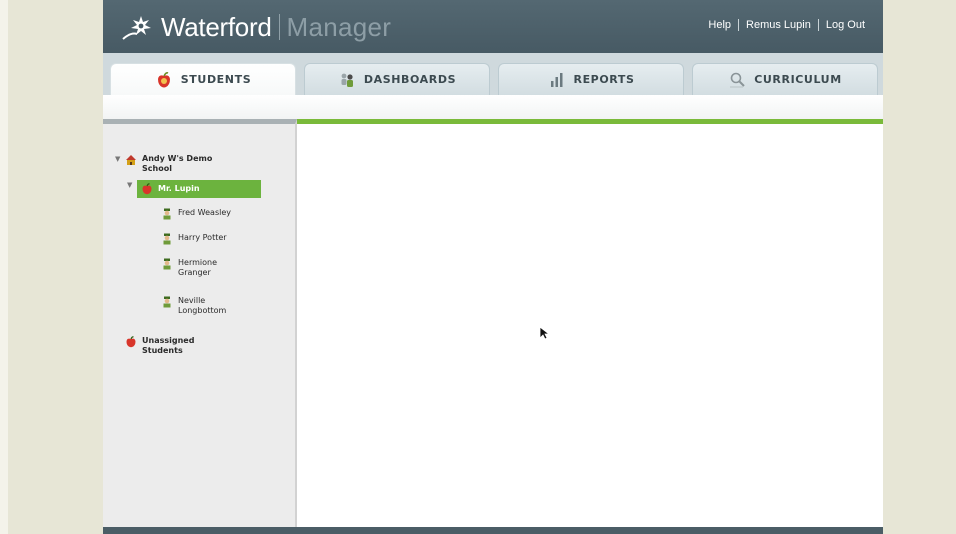 Image resolution: width=956 pixels, height=534 pixels. What do you see at coordinates (719, 25) in the screenshot?
I see `help-link: Help` at bounding box center [719, 25].